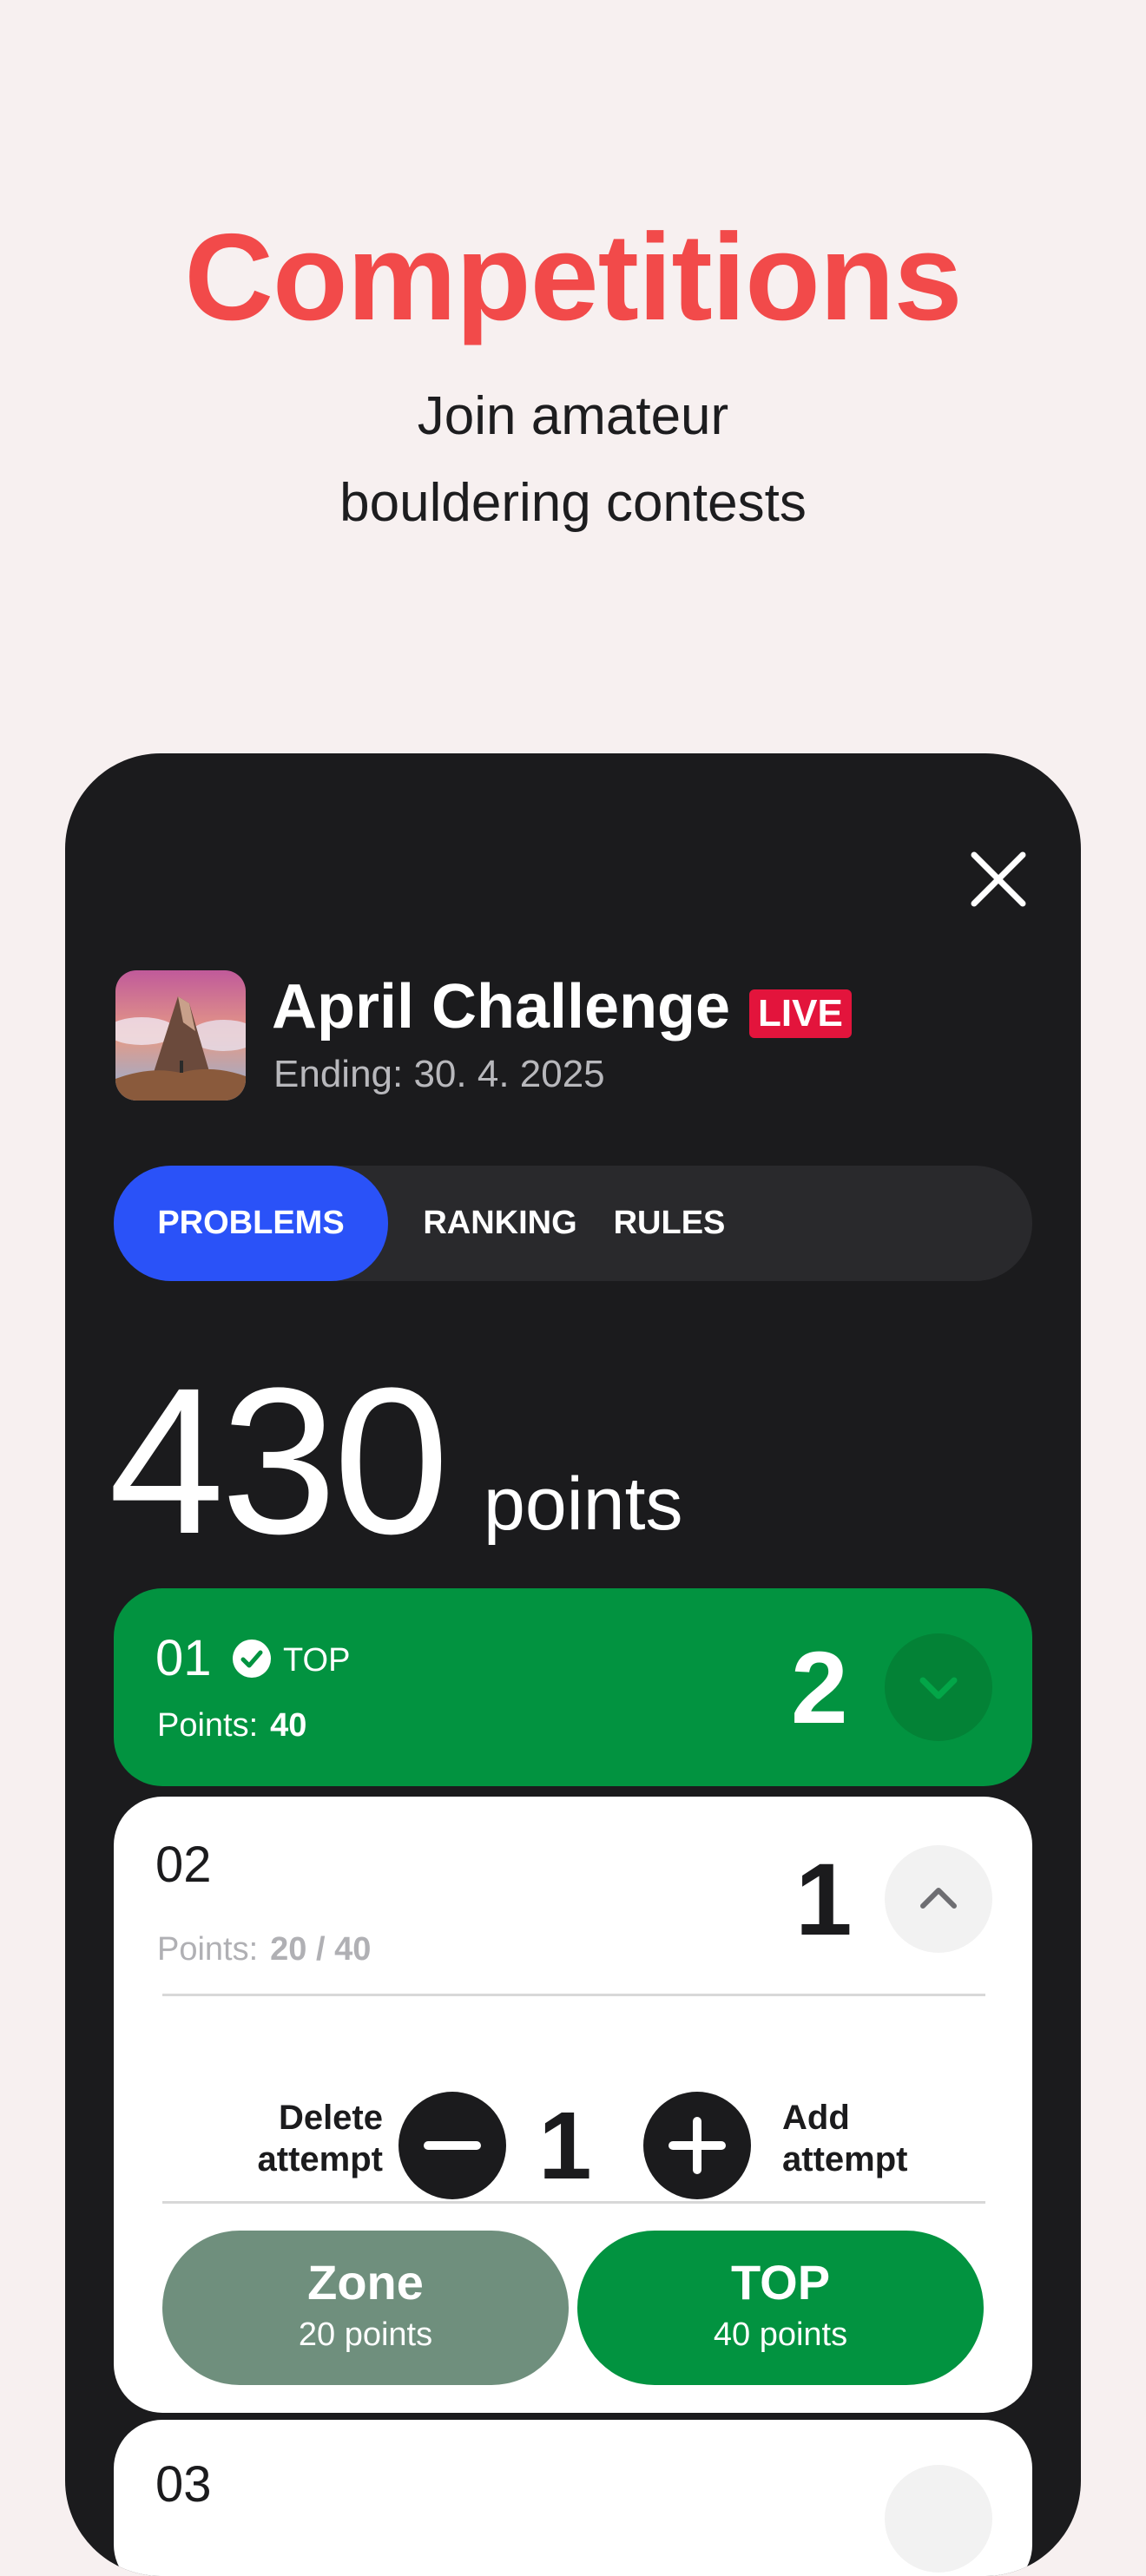 This screenshot has width=1146, height=2576. I want to click on attempts-count: 2, so click(820, 1688).